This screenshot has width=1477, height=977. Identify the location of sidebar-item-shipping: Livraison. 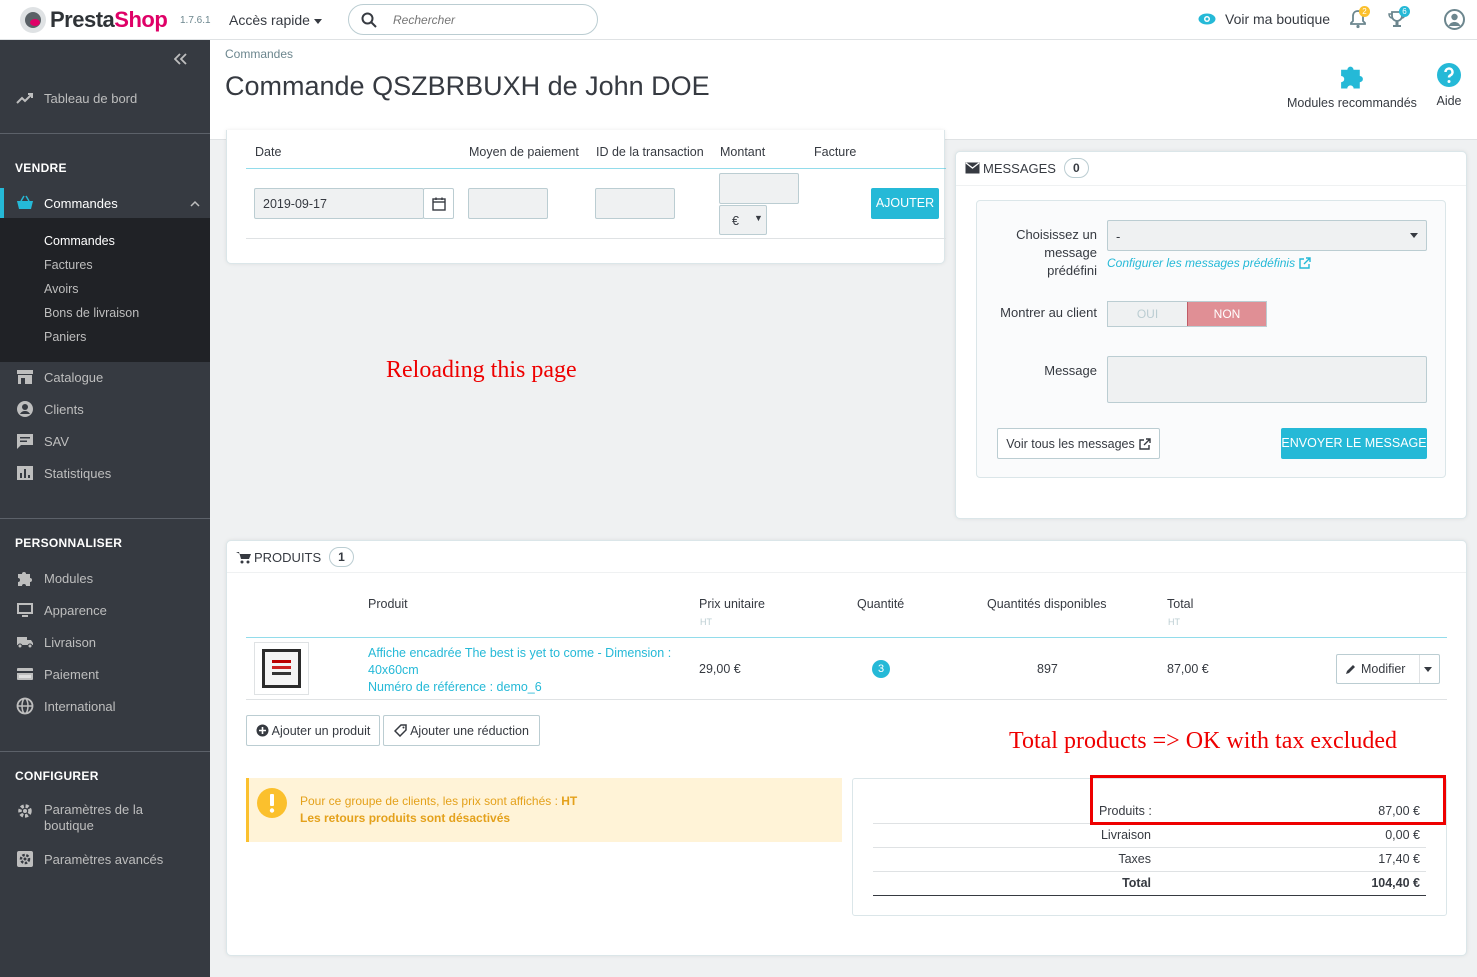
(105, 642).